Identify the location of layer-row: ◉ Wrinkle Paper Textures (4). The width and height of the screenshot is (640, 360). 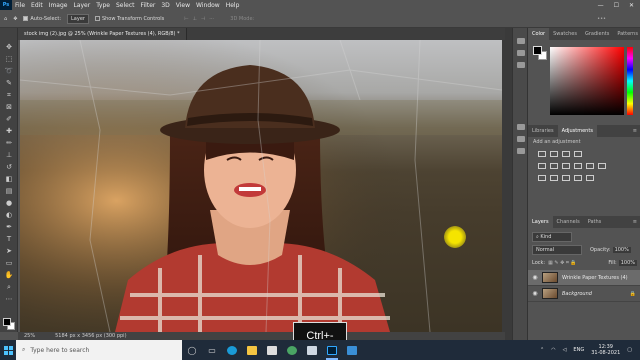
(584, 278).